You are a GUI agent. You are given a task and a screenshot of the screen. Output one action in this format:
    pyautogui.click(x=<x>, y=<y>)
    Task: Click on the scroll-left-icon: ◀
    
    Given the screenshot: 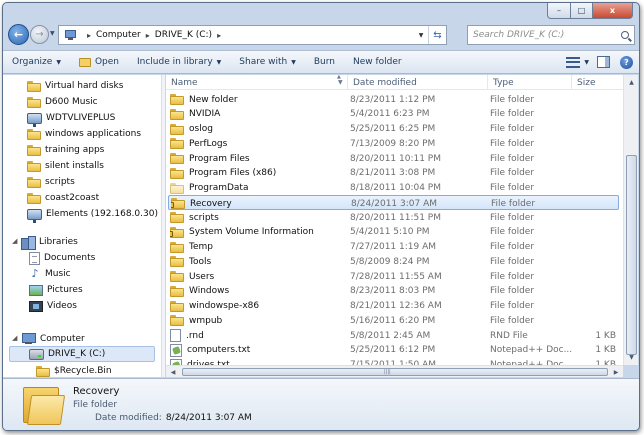 What is the action you would take?
    pyautogui.click(x=173, y=372)
    